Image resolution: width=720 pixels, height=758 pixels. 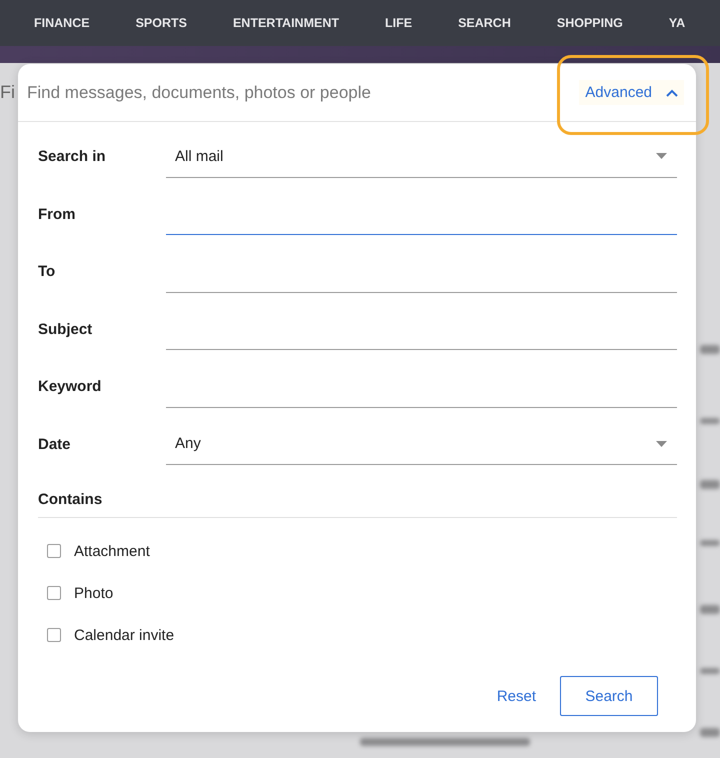 I want to click on checkbox-label: Photo, so click(x=94, y=593).